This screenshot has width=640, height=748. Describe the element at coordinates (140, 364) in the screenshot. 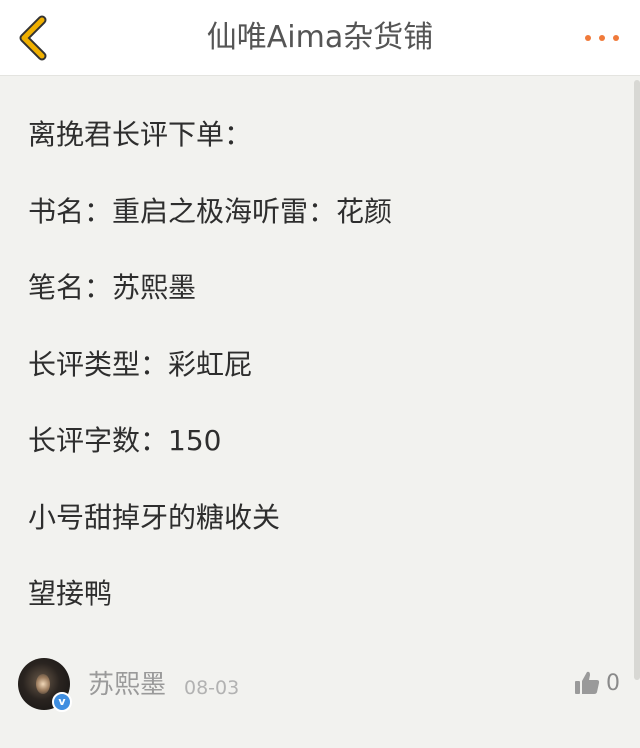

I see `post-line: 长评类型：彩虹屁` at that location.